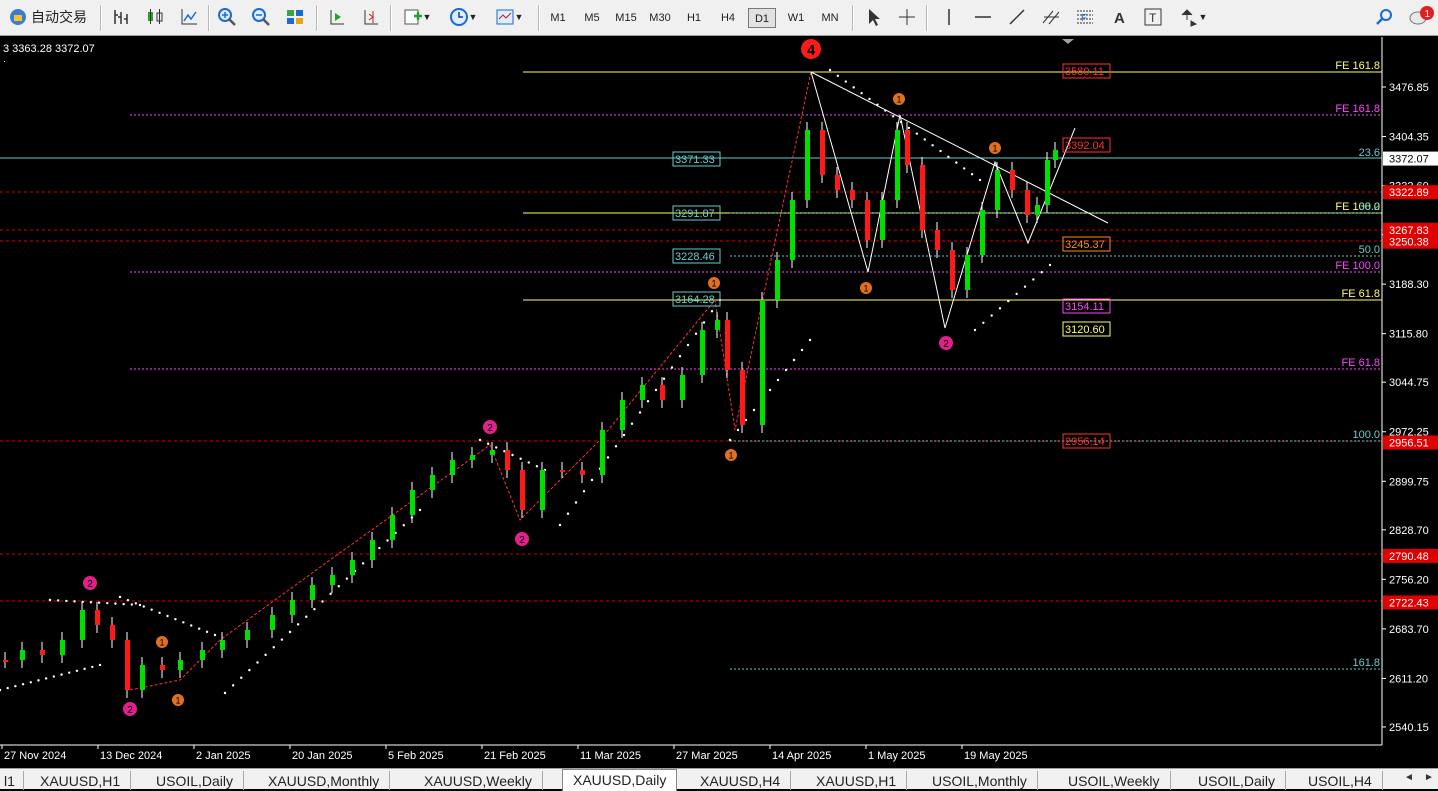 The image size is (1438, 791). Describe the element at coordinates (907, 17) in the screenshot. I see `crosshair-button` at that location.